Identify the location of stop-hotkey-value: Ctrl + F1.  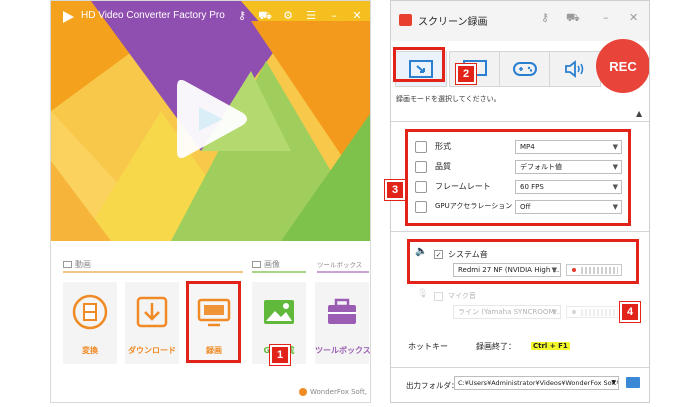
(550, 346).